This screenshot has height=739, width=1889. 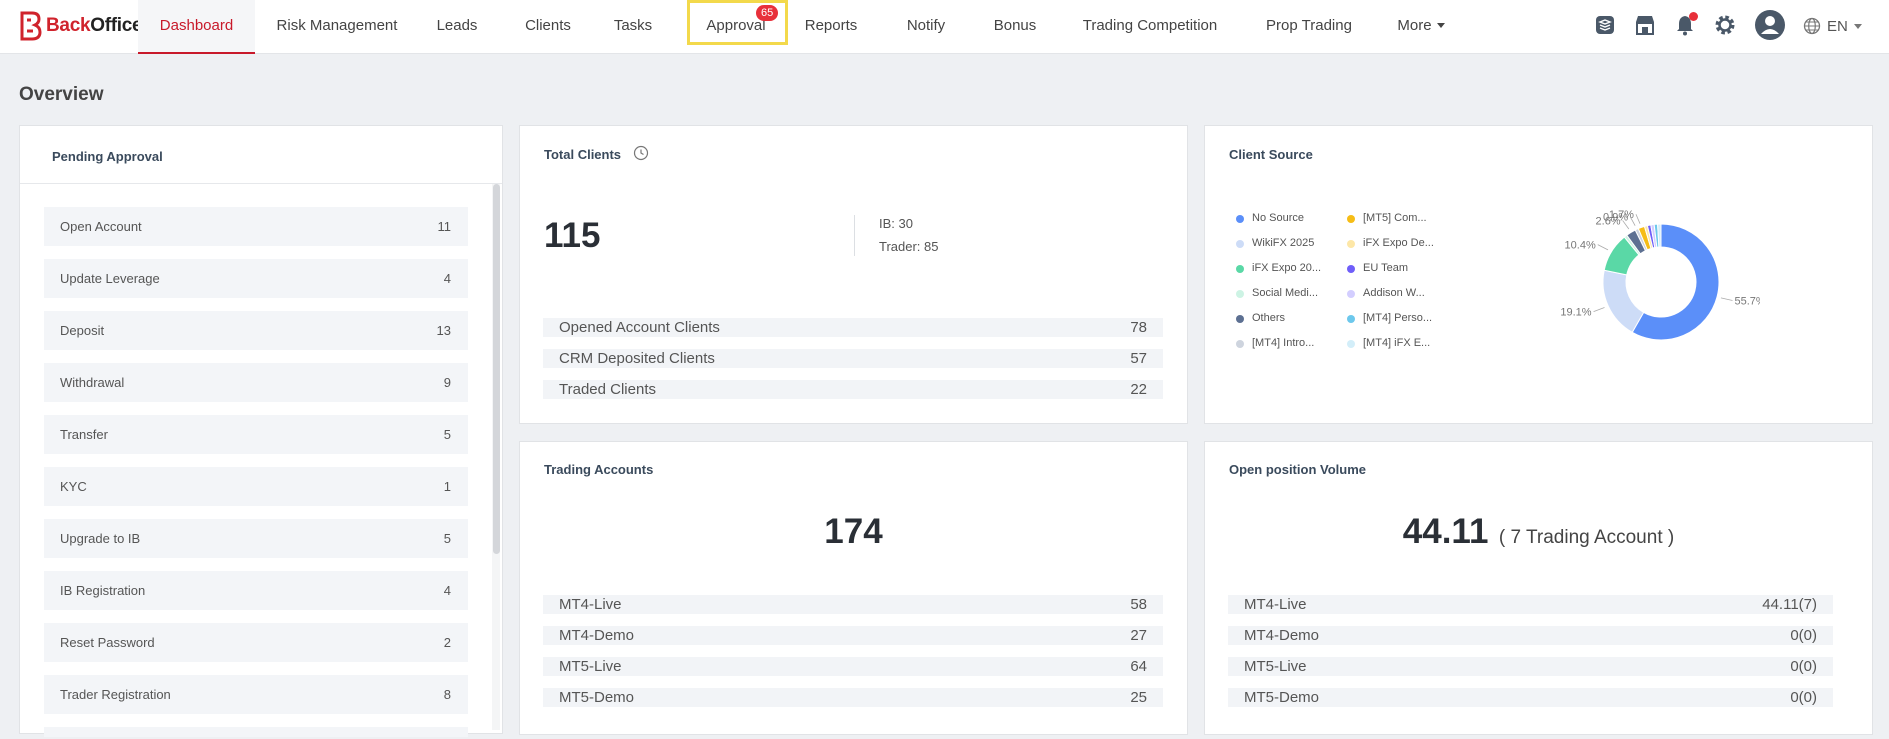 I want to click on brand-logo: BackOffice, so click(x=80, y=26).